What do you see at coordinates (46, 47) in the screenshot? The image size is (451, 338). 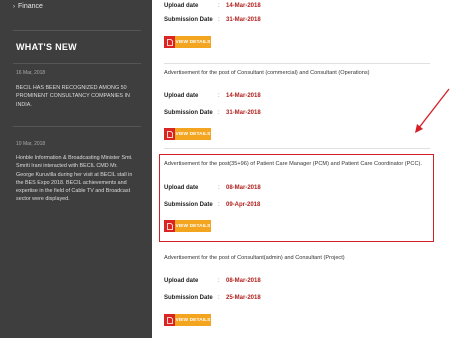 I see `whats-new-heading: WHAT'S NEW` at bounding box center [46, 47].